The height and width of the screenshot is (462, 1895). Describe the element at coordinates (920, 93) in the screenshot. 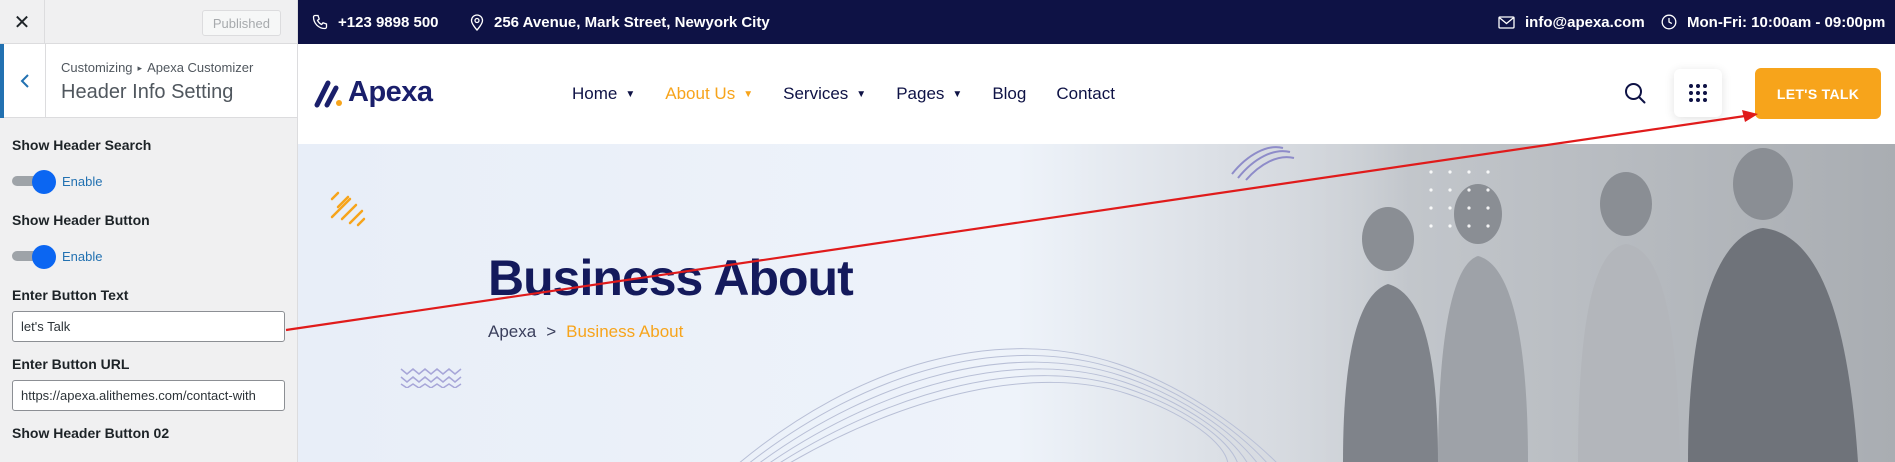

I see `nav-label: Pages` at that location.